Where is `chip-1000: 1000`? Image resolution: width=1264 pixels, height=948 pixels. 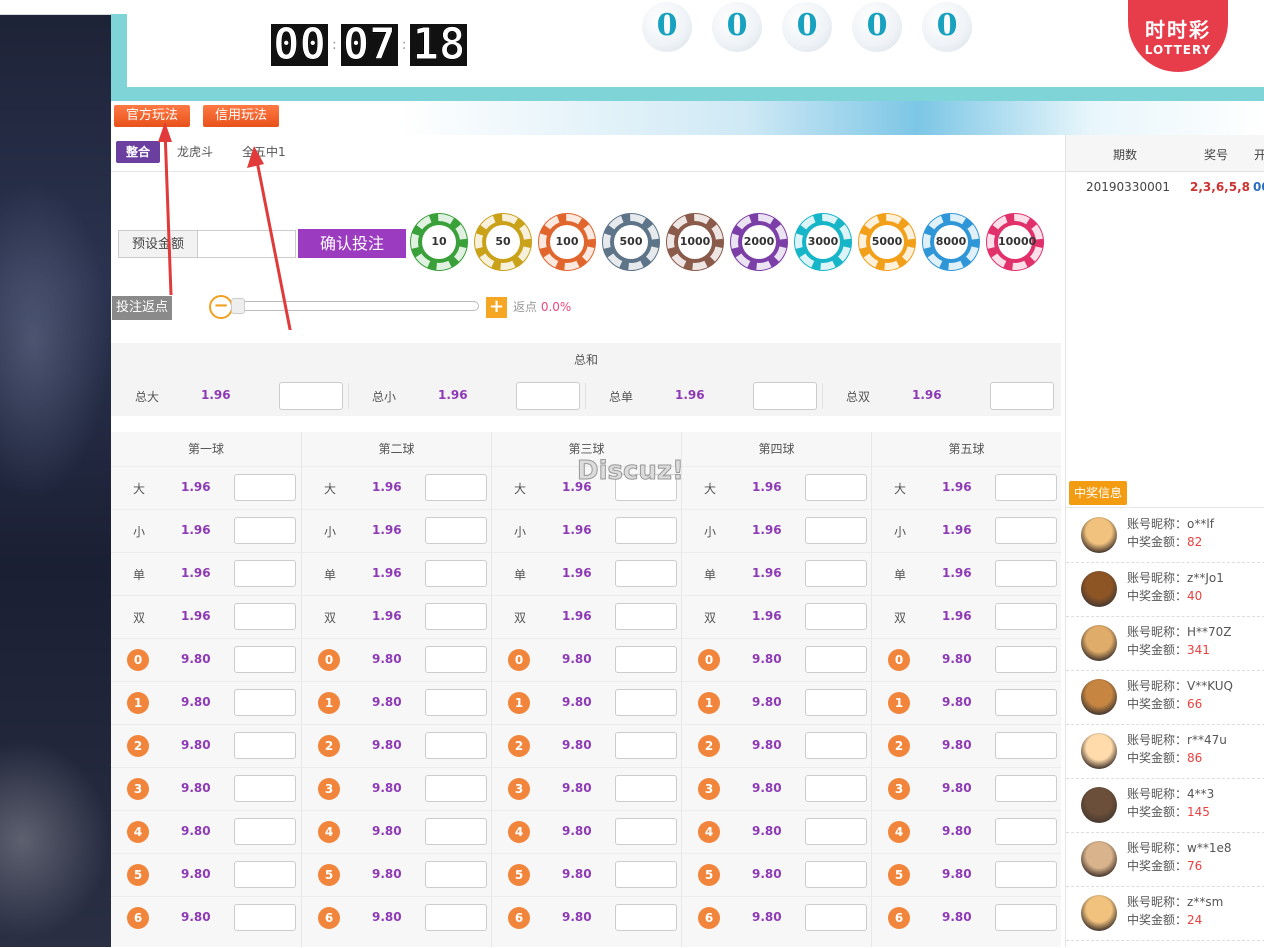 chip-1000: 1000 is located at coordinates (695, 242).